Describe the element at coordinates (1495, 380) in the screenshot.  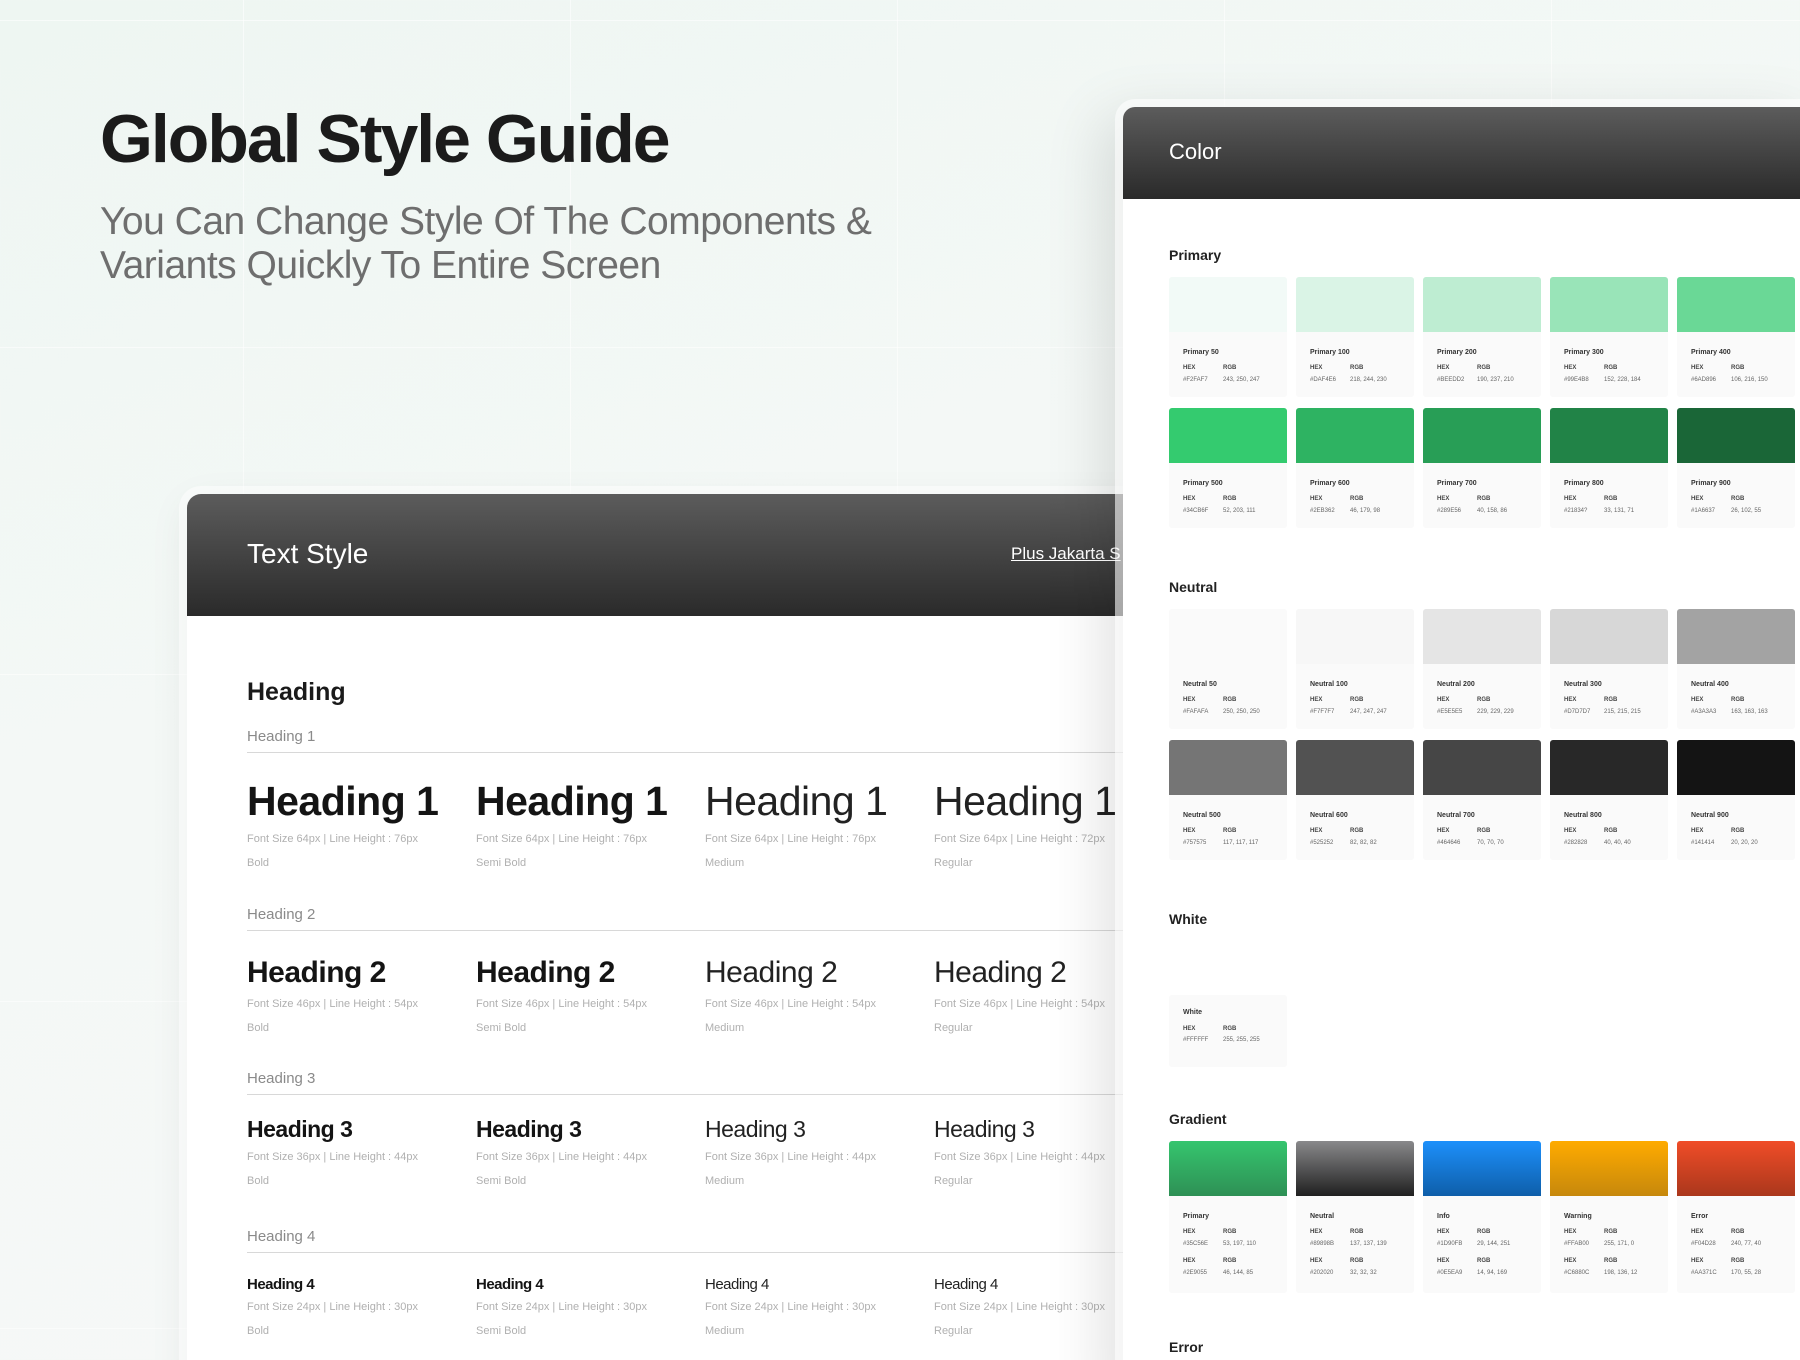
I see `rgb-value: 190, 237, 210` at that location.